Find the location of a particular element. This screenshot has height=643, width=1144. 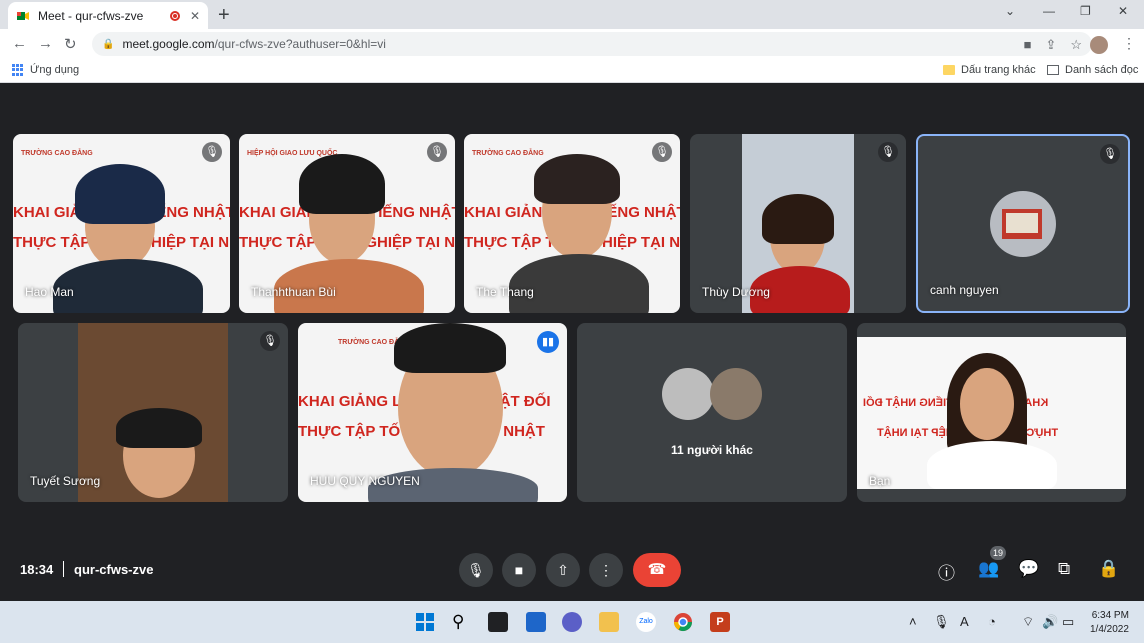

participant-name: The Thang is located at coordinates (505, 292).